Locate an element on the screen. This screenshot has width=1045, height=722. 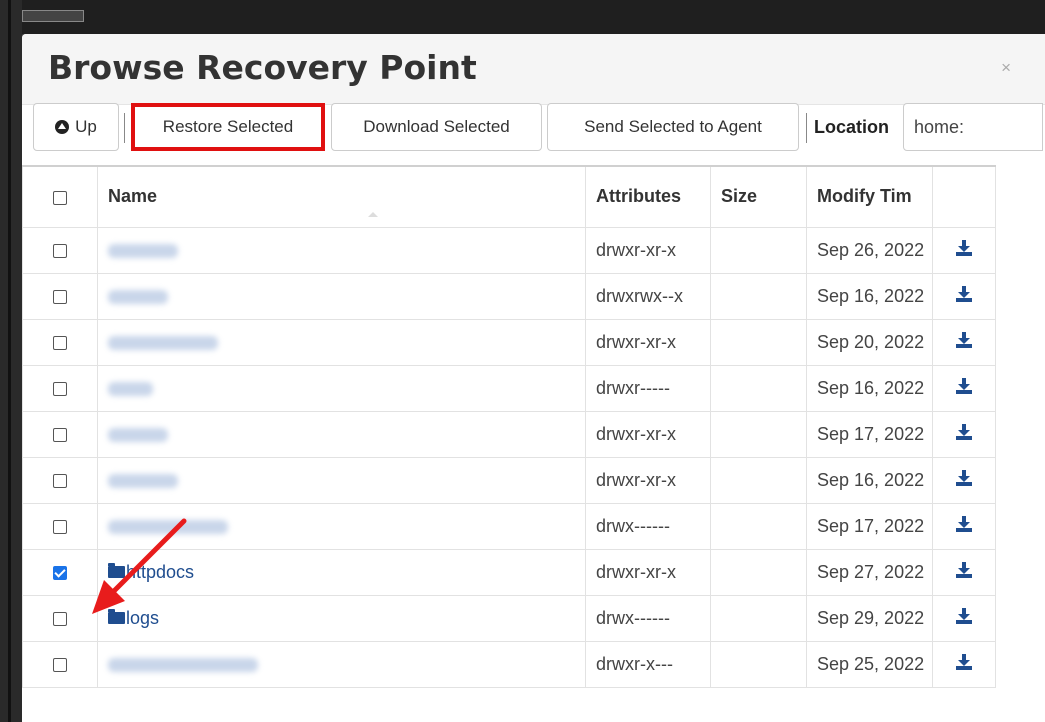
modify-time-cell: Sep 29, 2022 is located at coordinates (869, 618).